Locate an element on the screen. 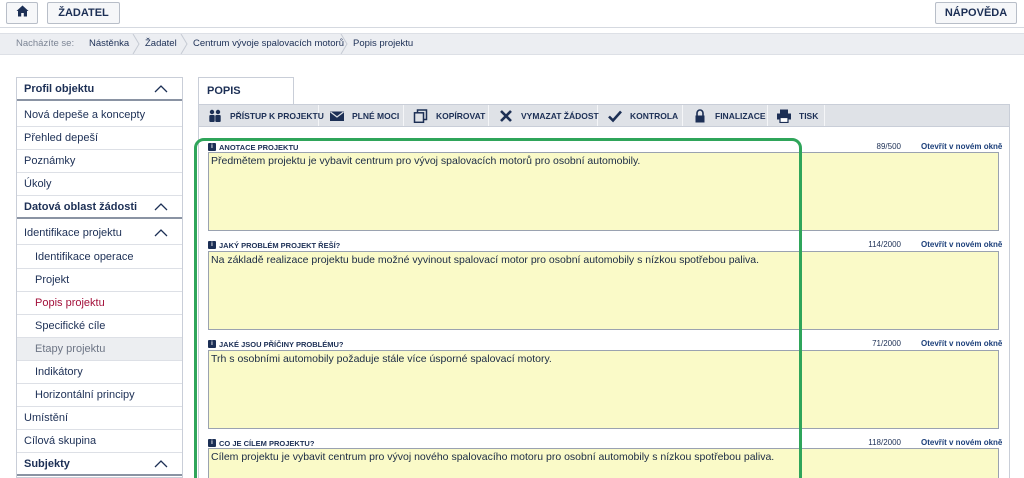  sidebar-item-profil-objektu: Profil objektu is located at coordinates (99, 89).